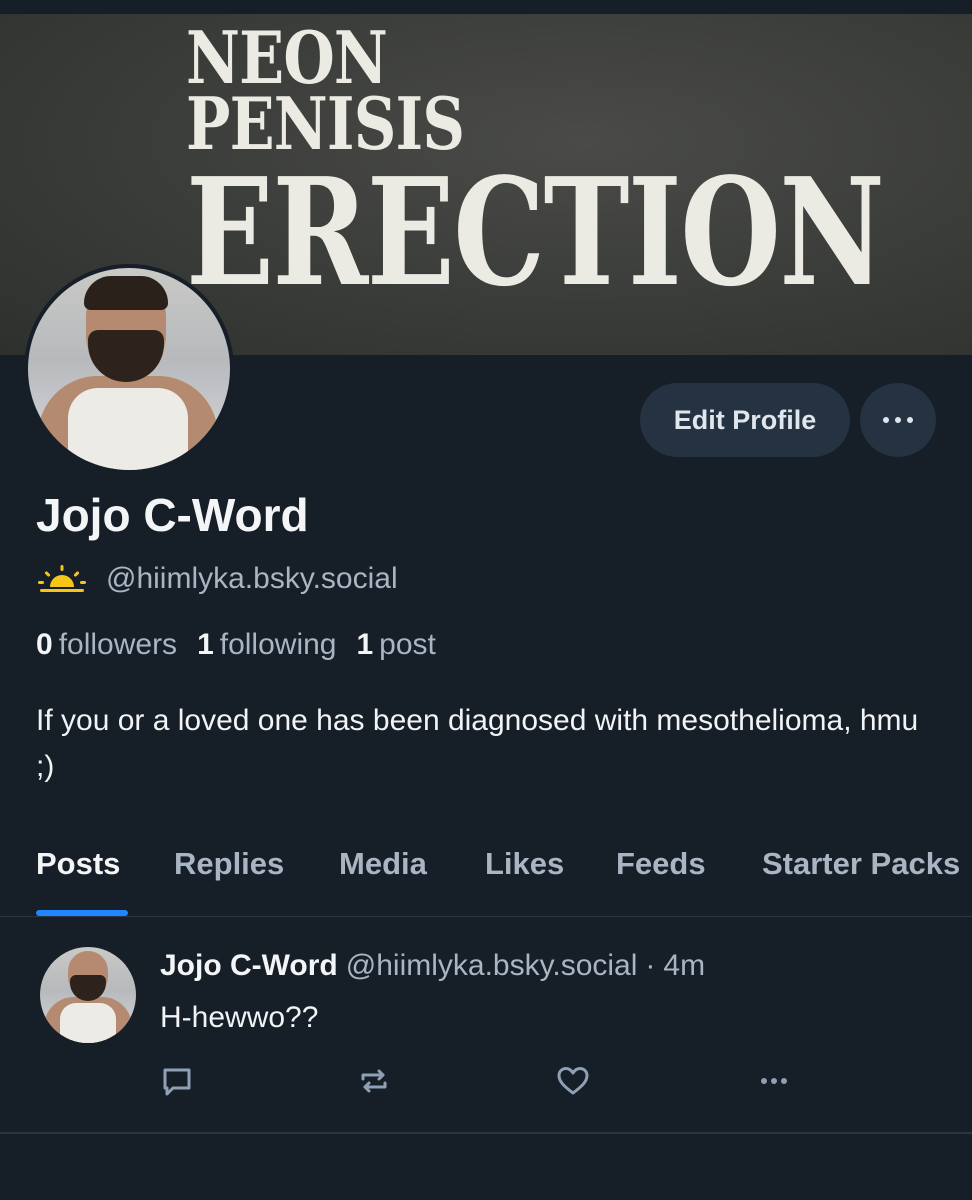 The image size is (972, 1200). What do you see at coordinates (252, 578) in the screenshot?
I see `profile-handle: @hiimlyka.bsky.social` at bounding box center [252, 578].